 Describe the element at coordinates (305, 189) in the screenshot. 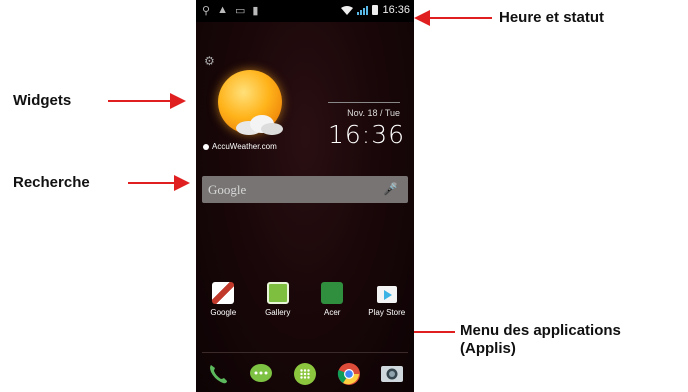

I see `google-search-bar: Google 🎤` at that location.